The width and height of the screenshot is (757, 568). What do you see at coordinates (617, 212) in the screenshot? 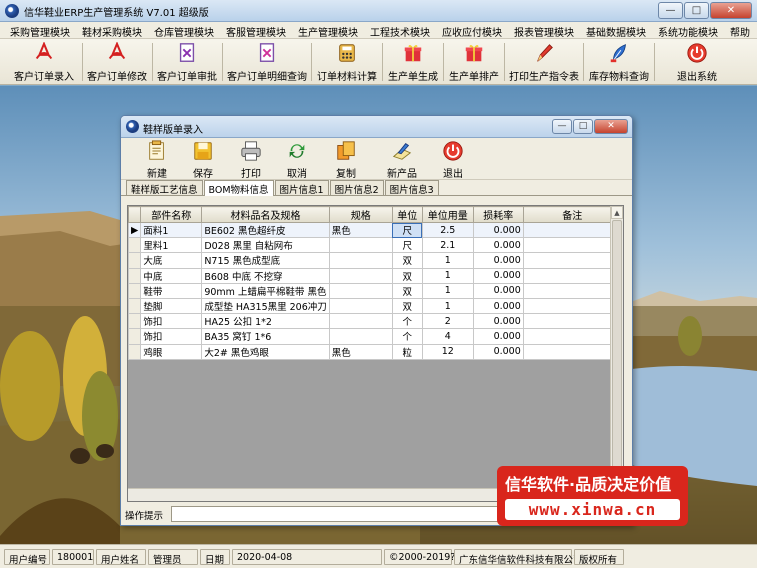
I see `scroll-up-icon: ▲` at bounding box center [617, 212].